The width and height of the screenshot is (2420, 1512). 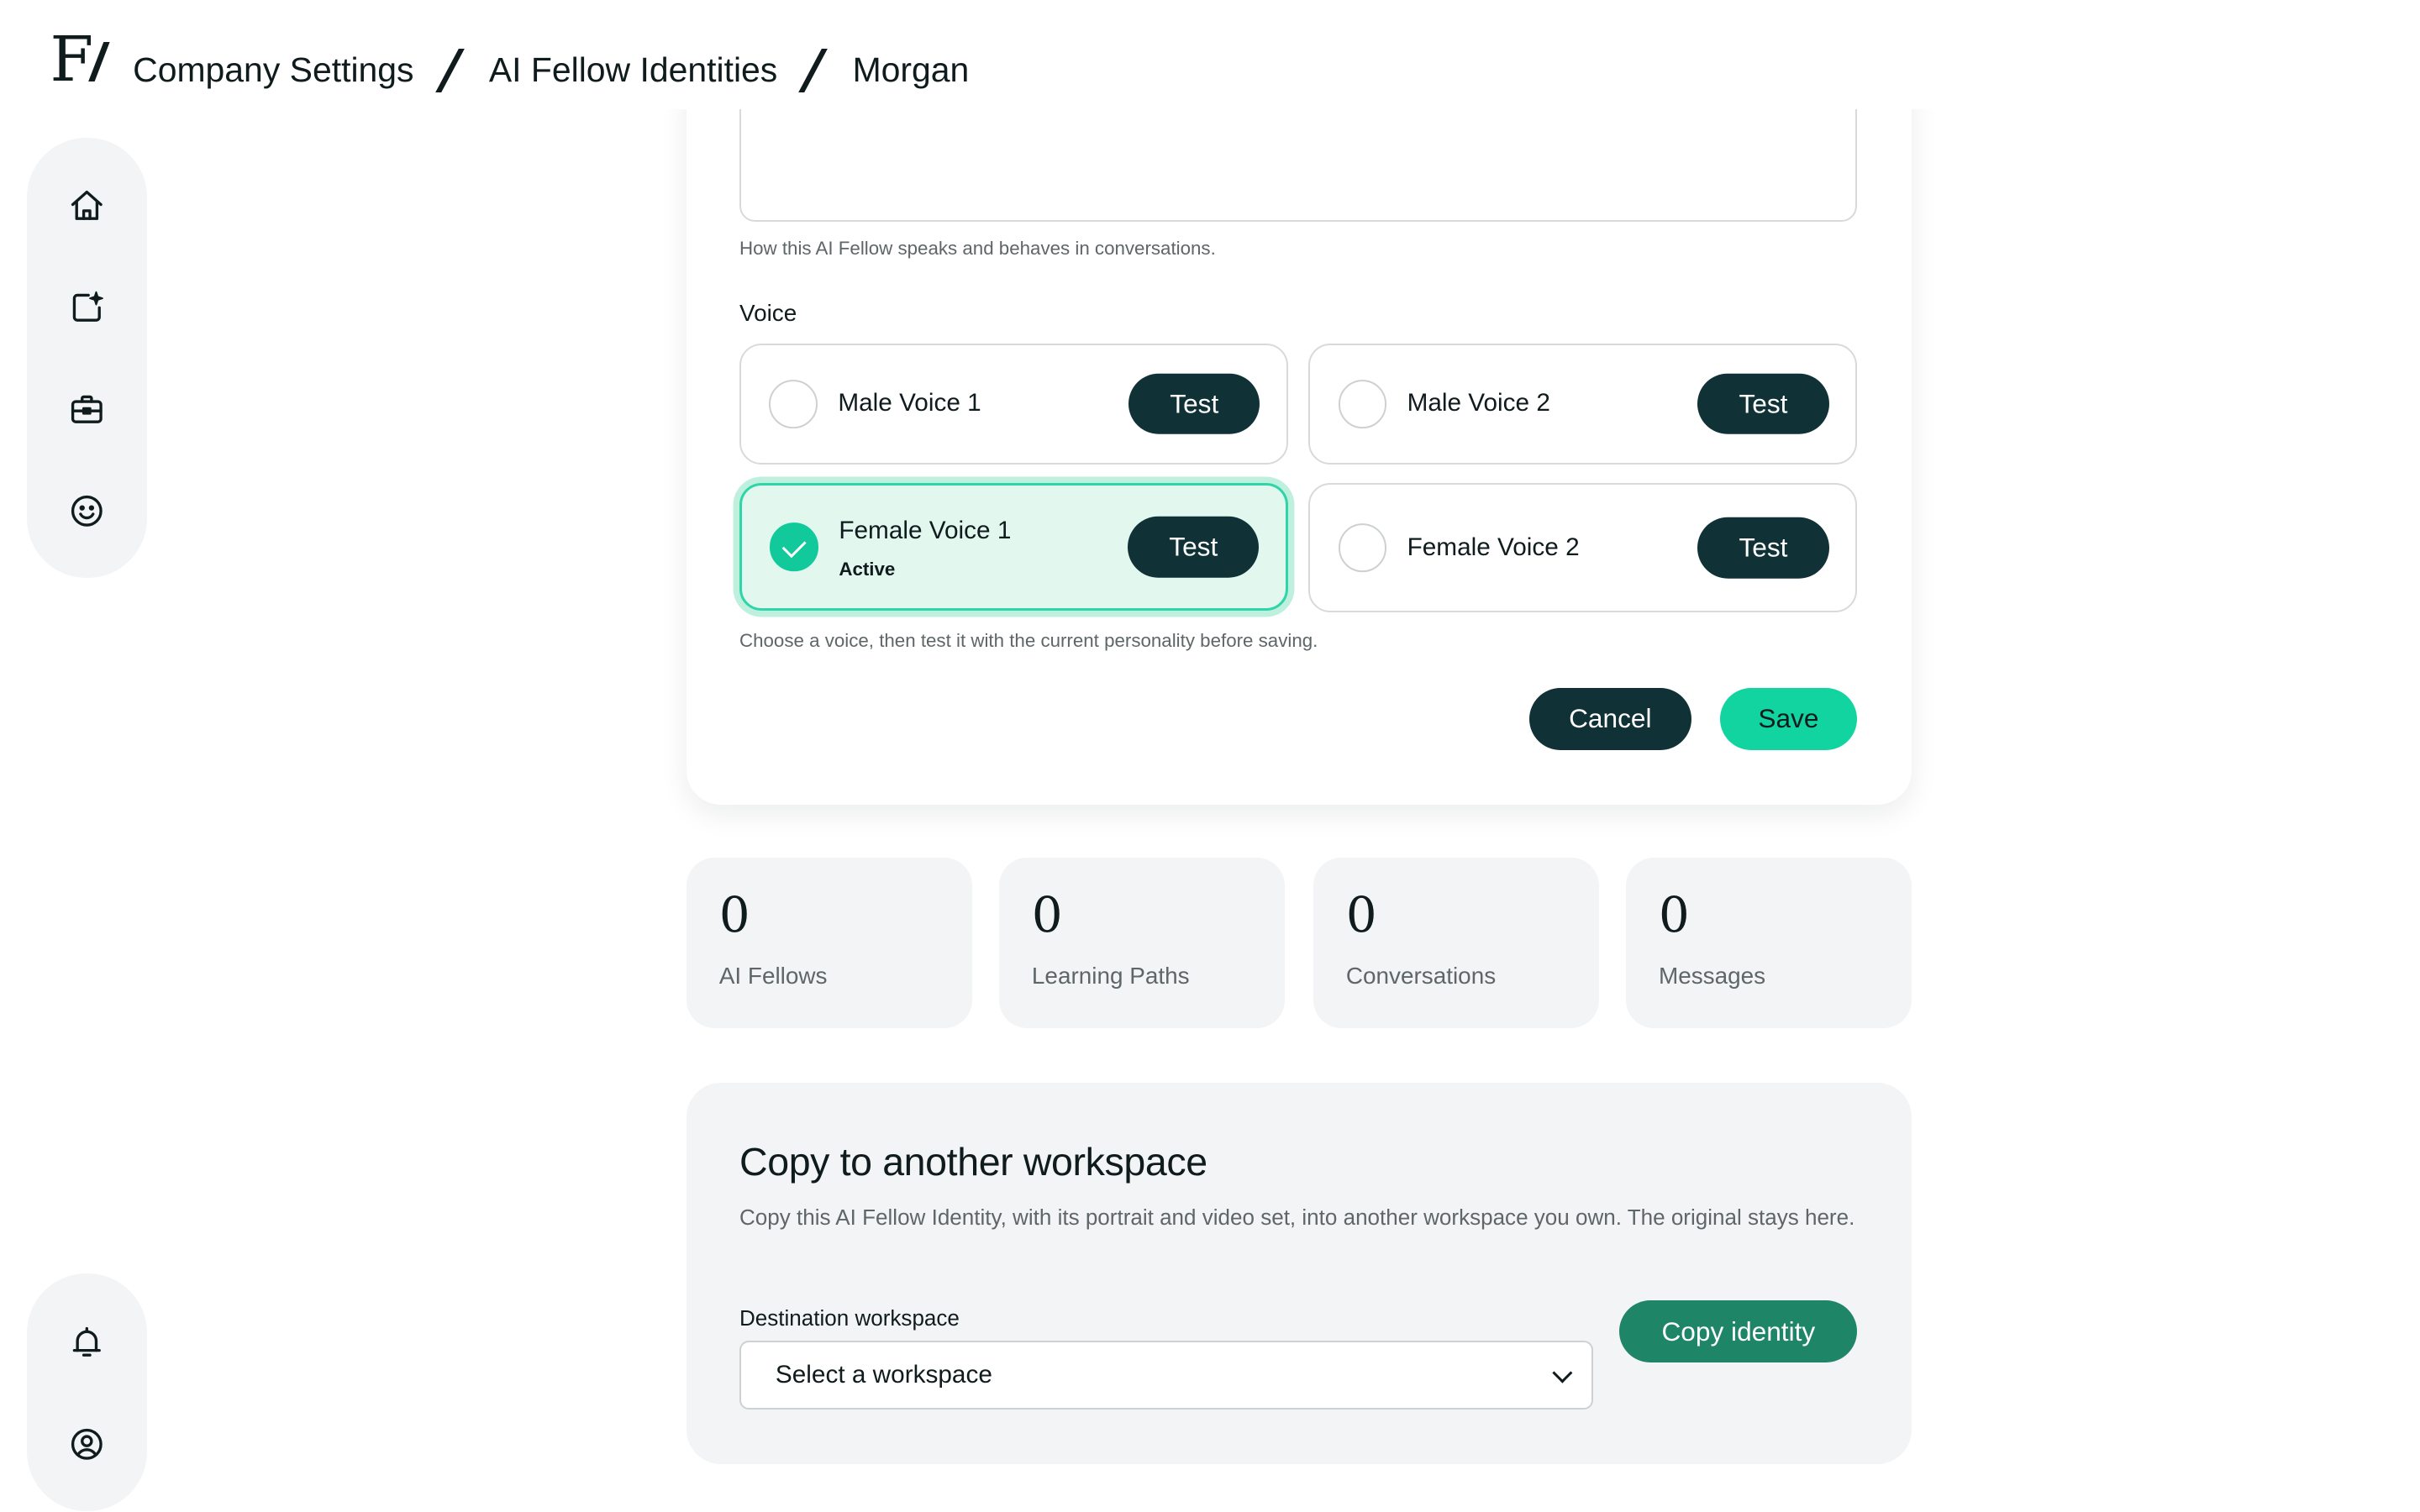 I want to click on voice-option-male-1: Male Voice 1 Test, so click(x=1014, y=404).